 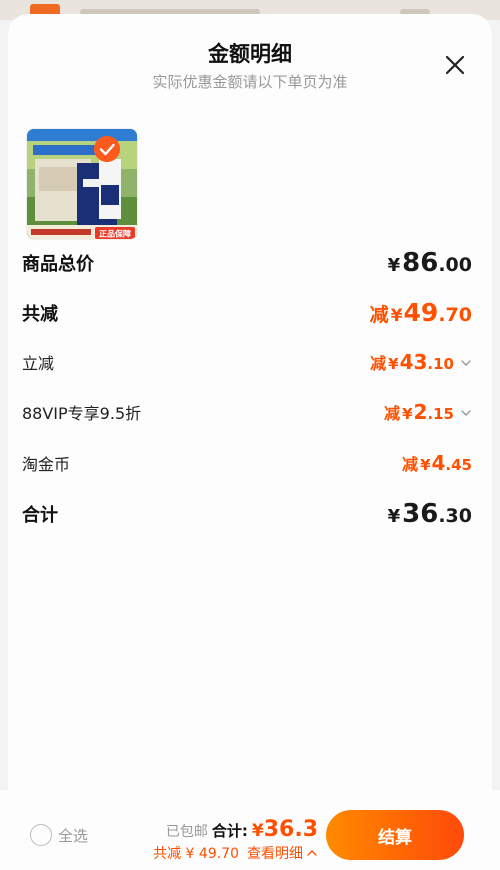 I want to click on instant-discount-value: 减 ¥43.10, so click(x=421, y=362).